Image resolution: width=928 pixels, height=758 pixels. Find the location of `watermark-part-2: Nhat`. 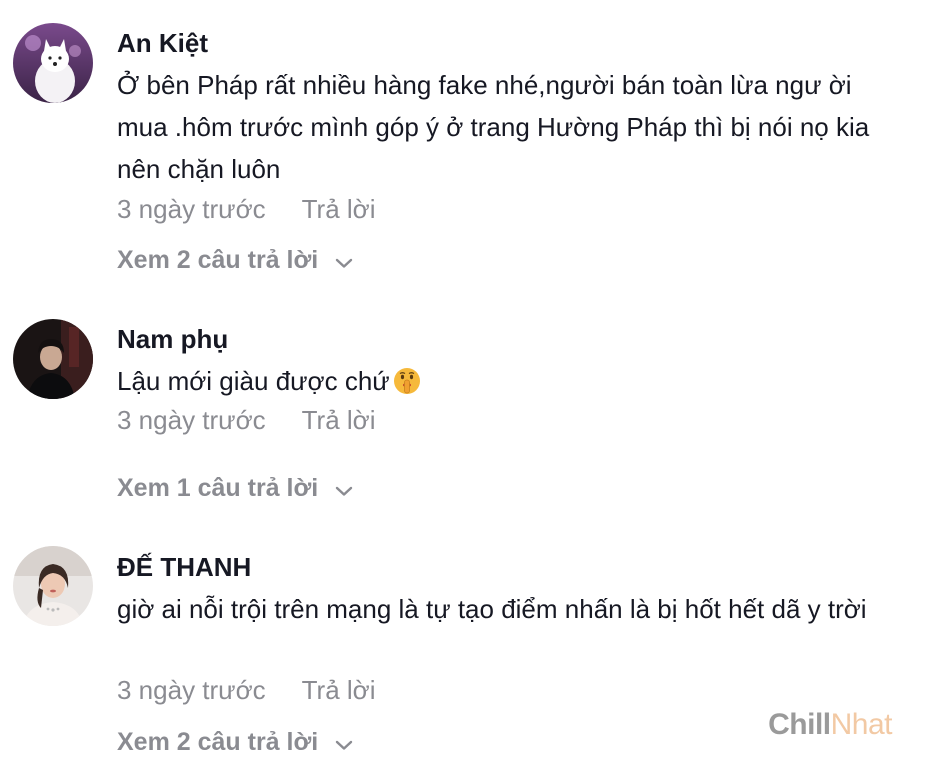

watermark-part-2: Nhat is located at coordinates (861, 724).